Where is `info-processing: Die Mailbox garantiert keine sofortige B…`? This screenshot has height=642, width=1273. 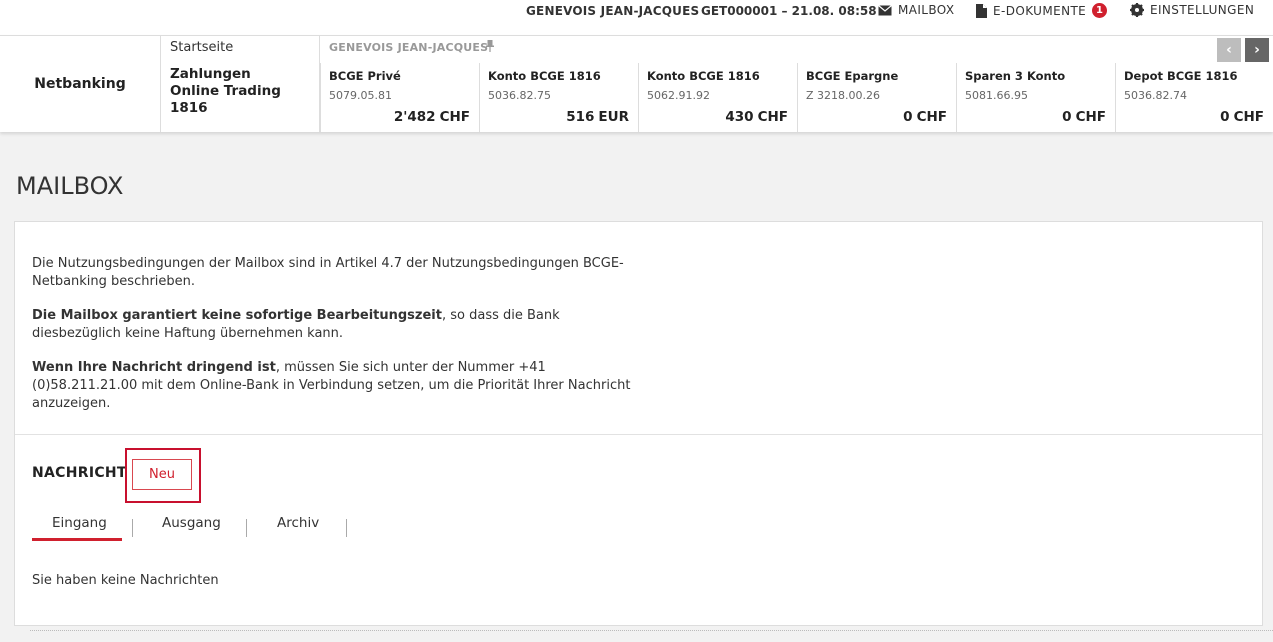
info-processing: Die Mailbox garantiert keine sofortige B… is located at coordinates (337, 325).